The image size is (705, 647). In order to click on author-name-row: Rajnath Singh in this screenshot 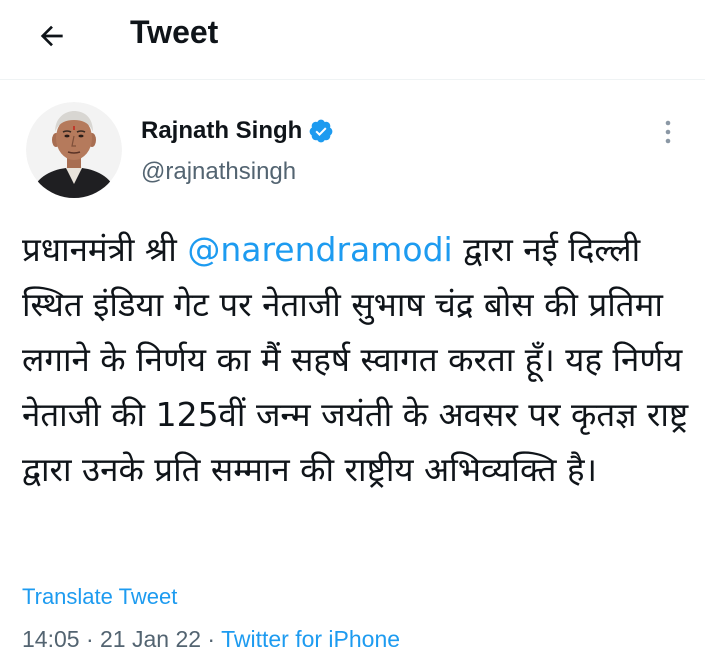, I will do `click(237, 131)`.